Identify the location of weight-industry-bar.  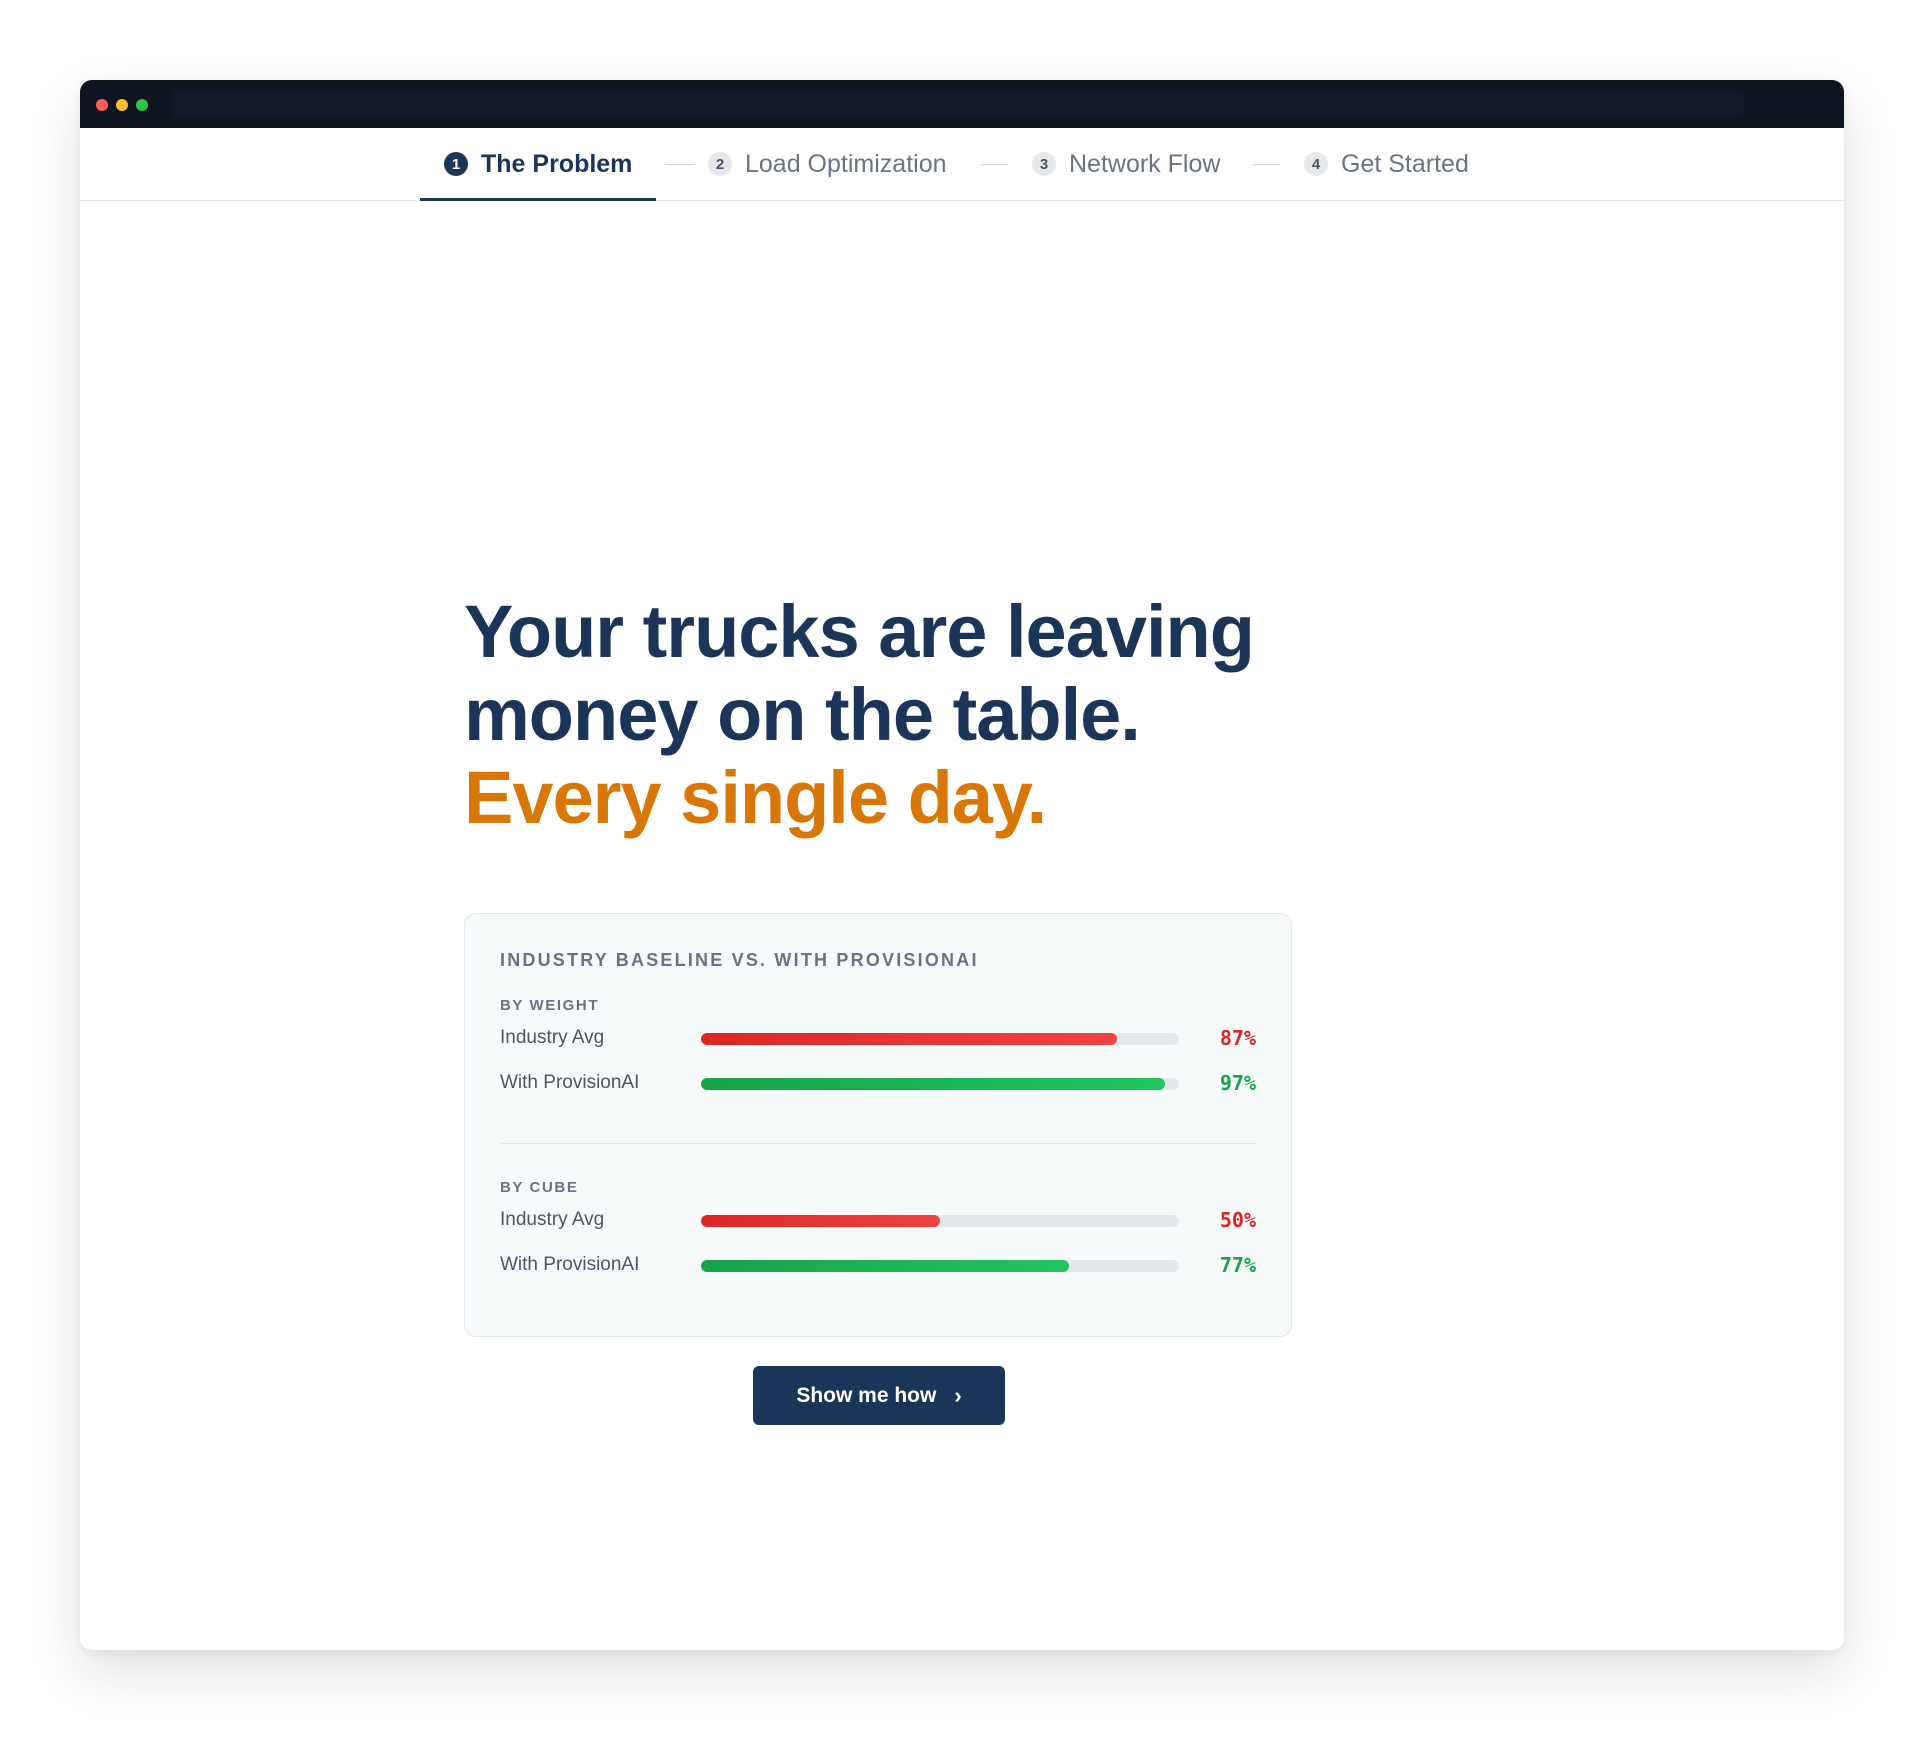
(909, 1039).